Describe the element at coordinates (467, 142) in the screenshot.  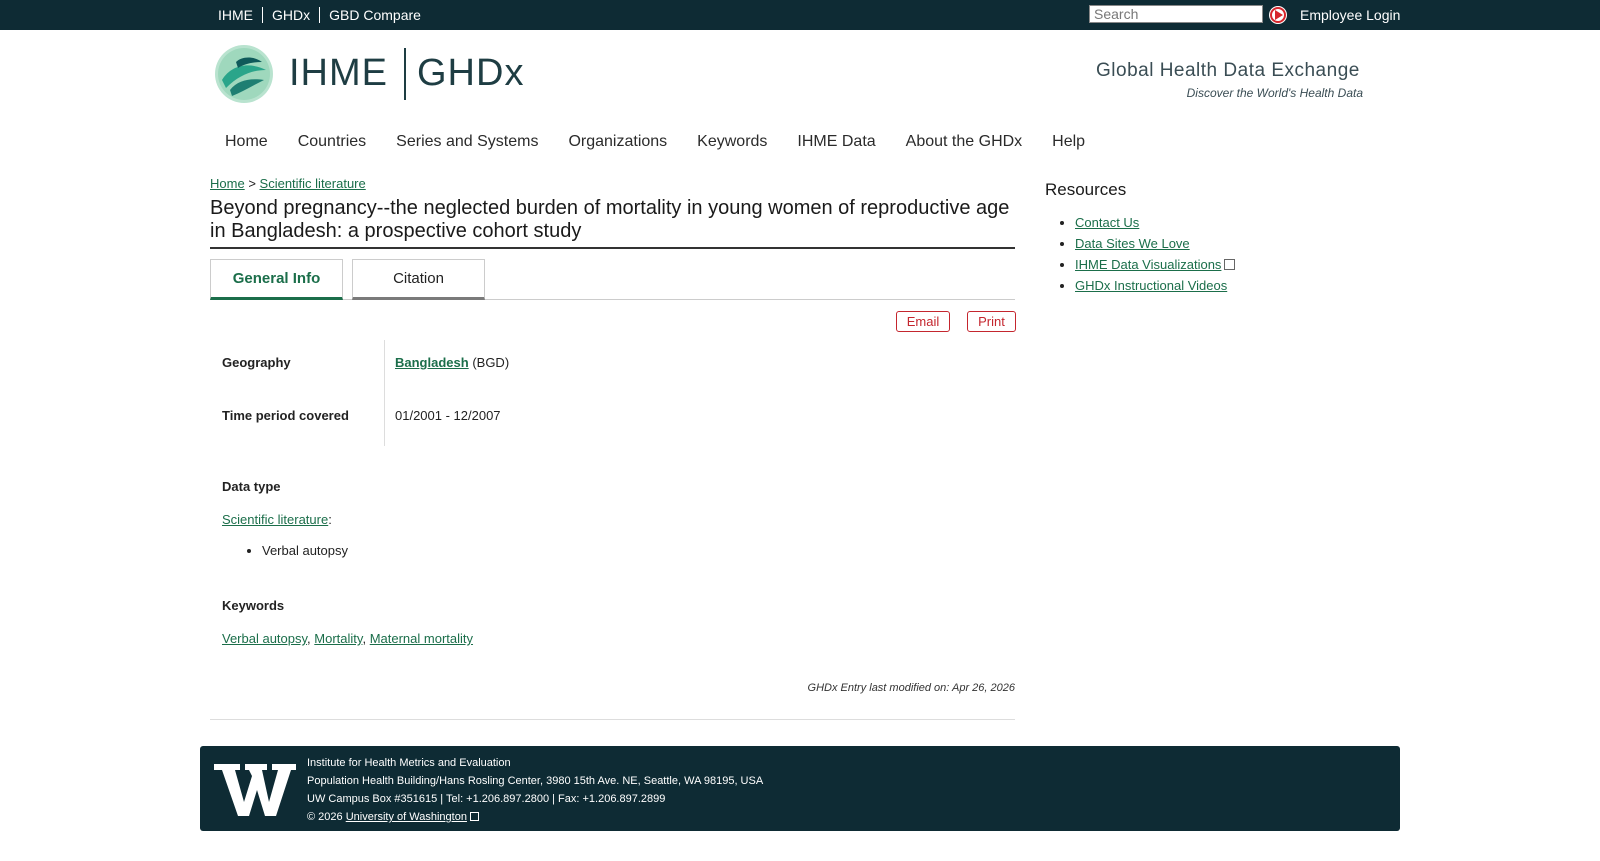
I see `nav-series-and-systems: Series and Systems` at that location.